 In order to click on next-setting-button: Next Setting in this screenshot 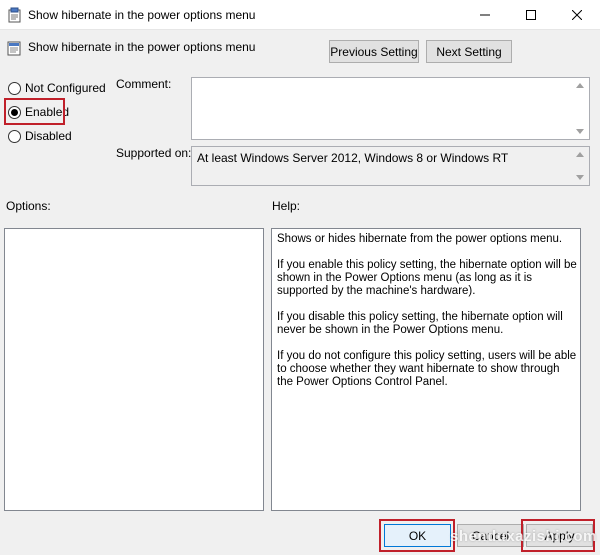, I will do `click(469, 51)`.